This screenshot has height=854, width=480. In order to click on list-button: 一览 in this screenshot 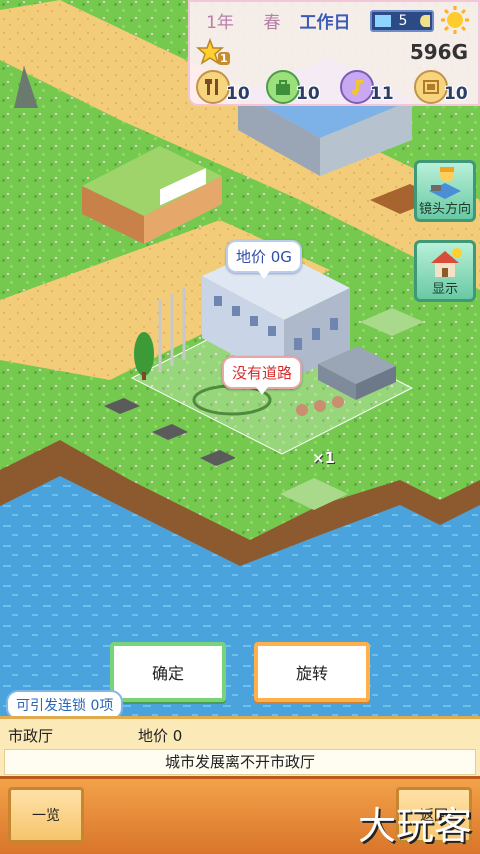, I will do `click(46, 815)`.